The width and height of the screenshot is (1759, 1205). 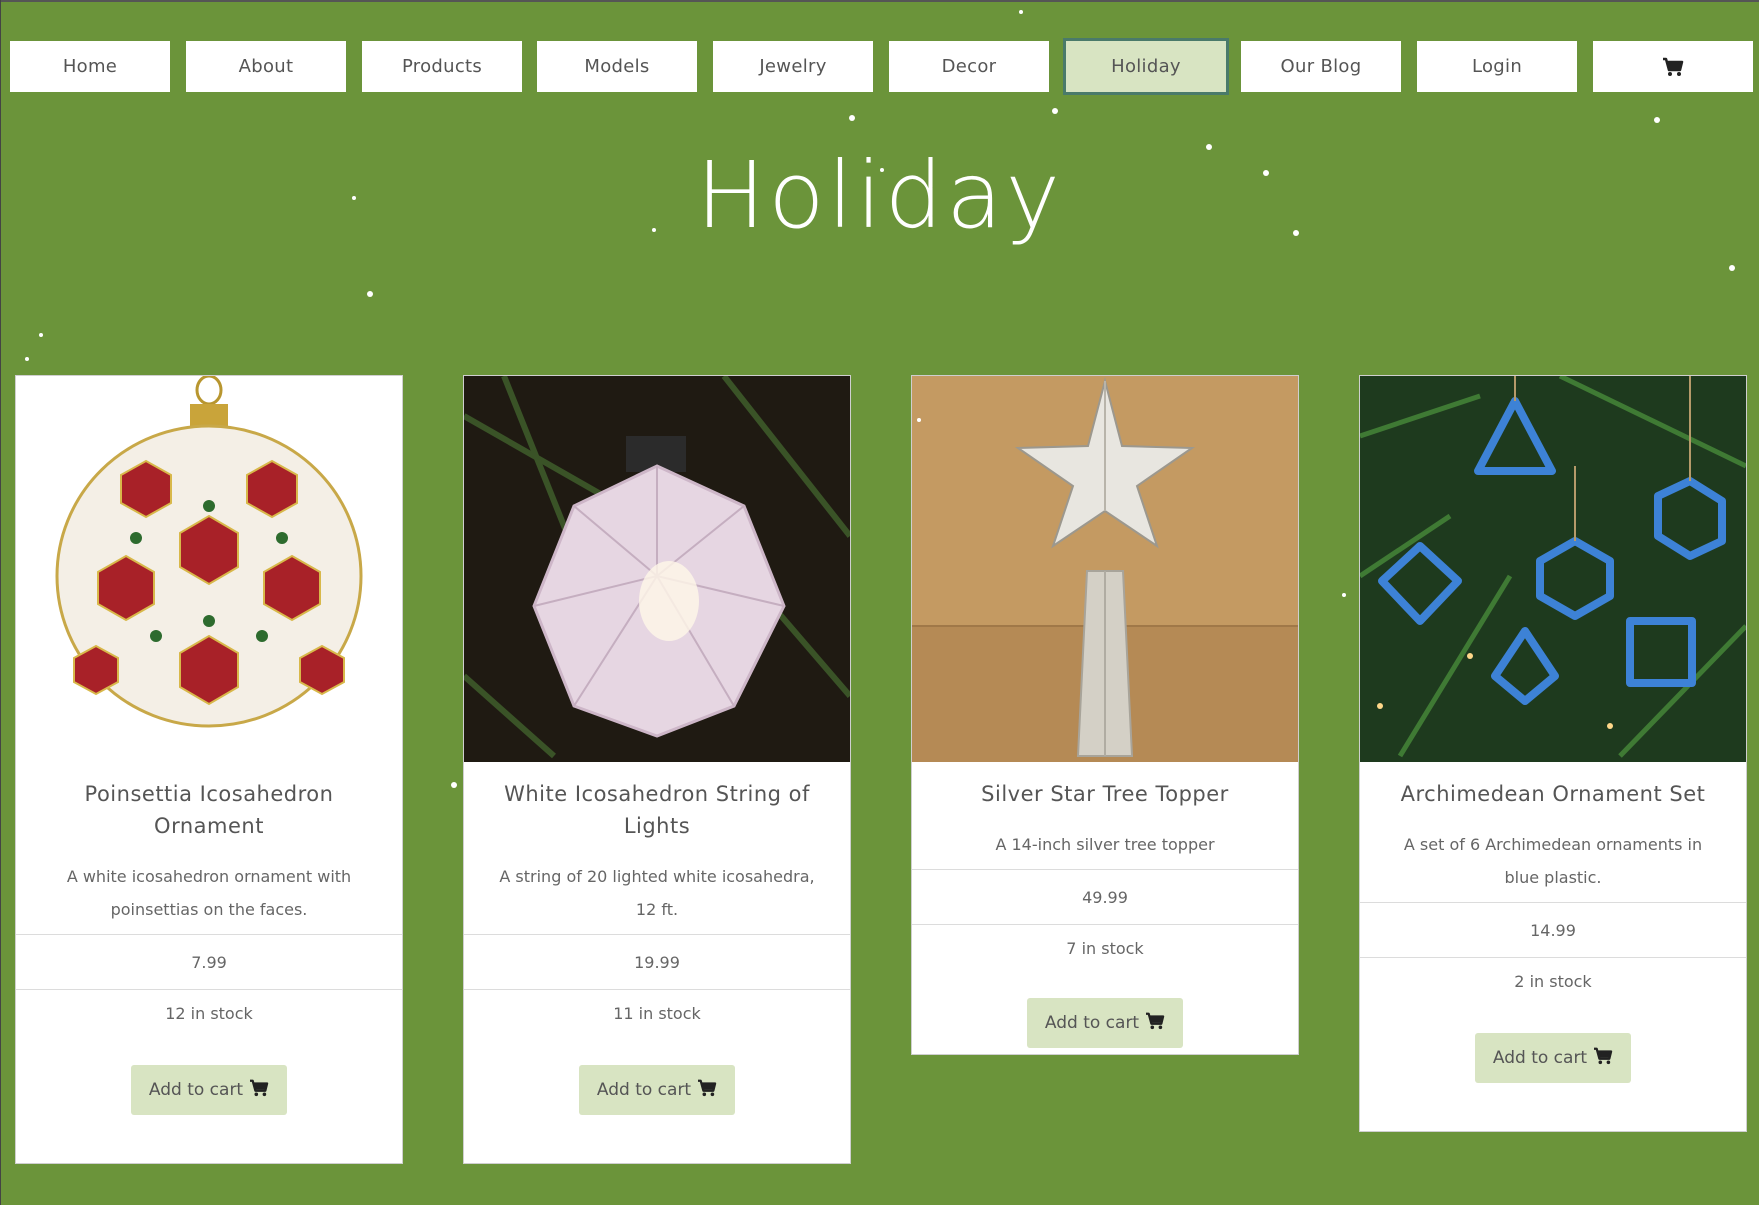 I want to click on top-border, so click(x=879, y=1).